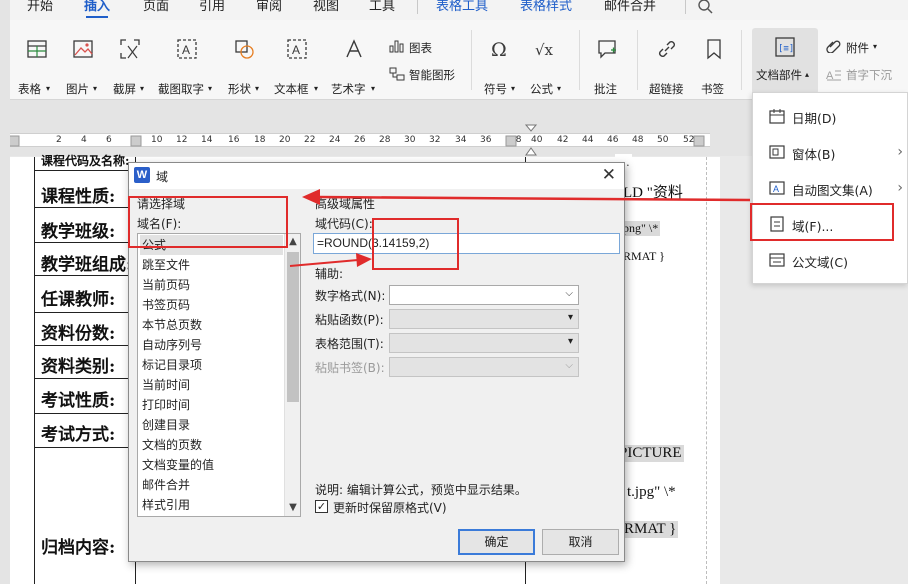 This screenshot has width=908, height=584. What do you see at coordinates (349, 344) in the screenshot?
I see `table-range-label: 表格范围(T):` at bounding box center [349, 344].